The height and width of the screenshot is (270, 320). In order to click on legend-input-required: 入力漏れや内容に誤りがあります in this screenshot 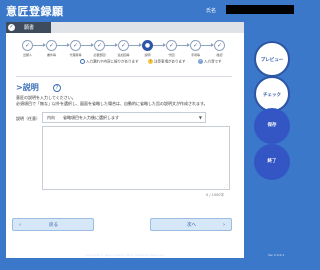, I will do `click(109, 62)`.